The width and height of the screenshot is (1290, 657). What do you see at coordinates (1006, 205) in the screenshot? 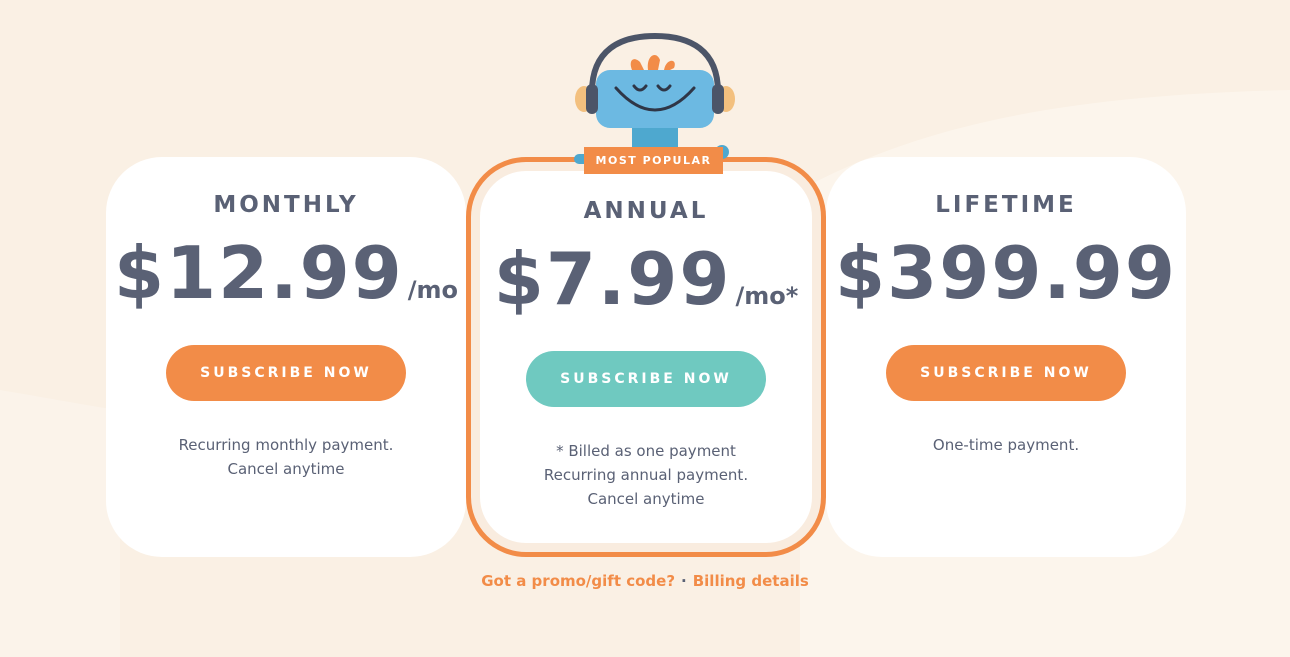
I see `plan-name: LIFETIME` at bounding box center [1006, 205].